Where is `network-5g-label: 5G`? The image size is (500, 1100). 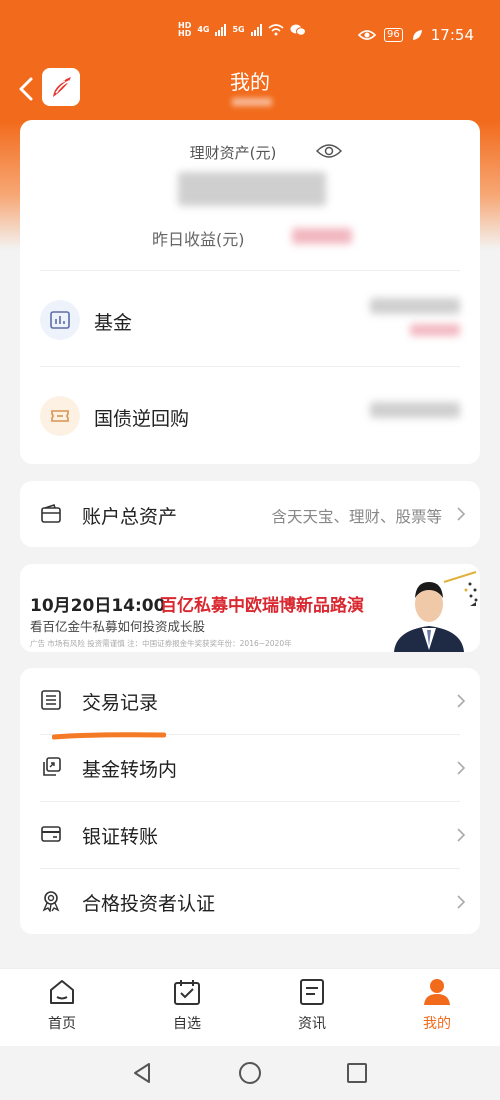 network-5g-label: 5G is located at coordinates (238, 29).